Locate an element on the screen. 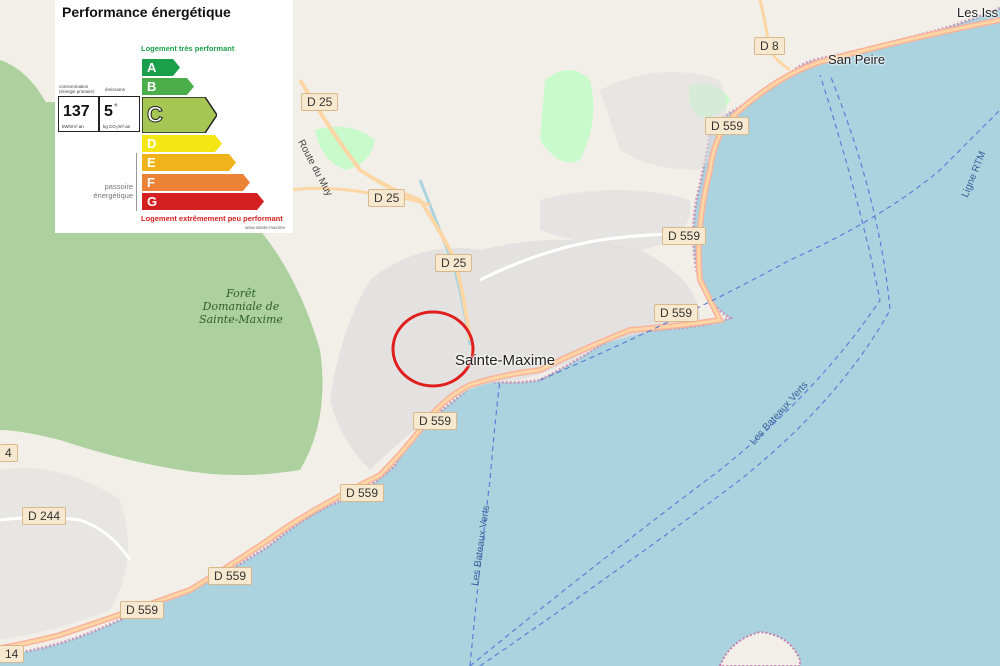  dpe-class-d: D is located at coordinates (182, 143).